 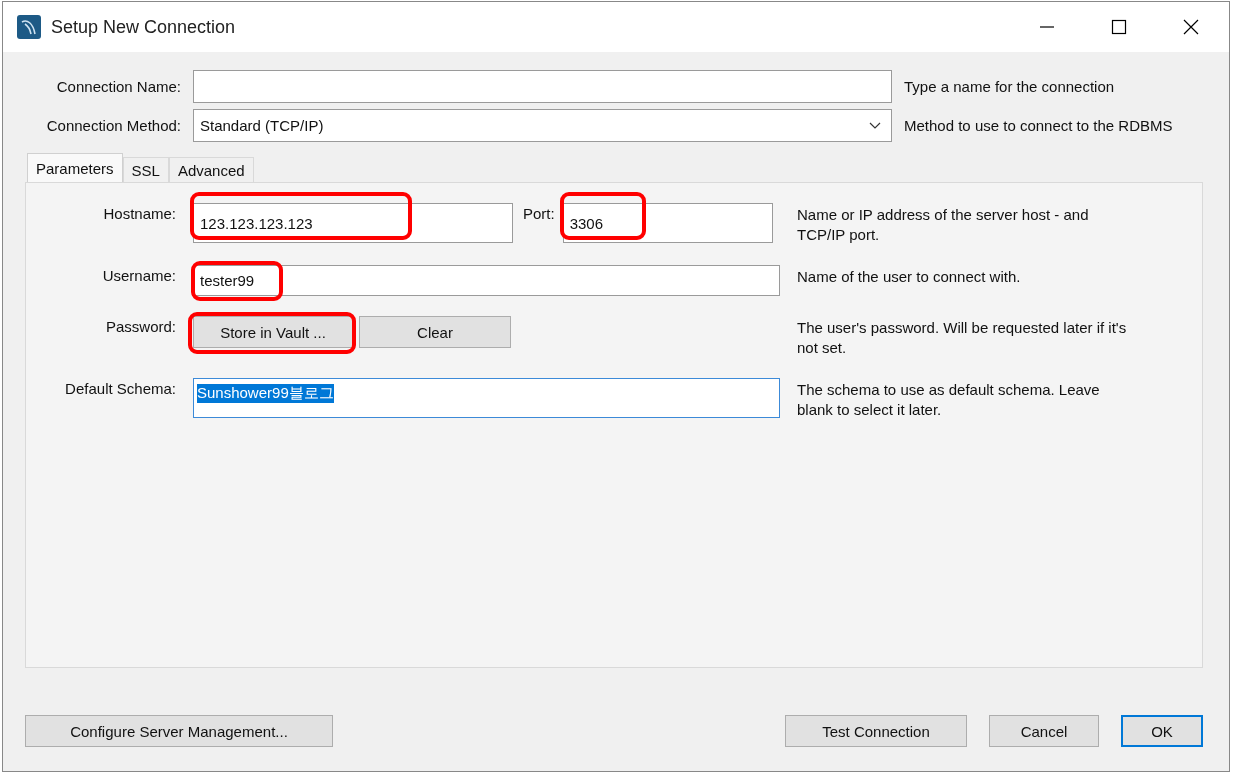 I want to click on password-button: Clear, so click(x=435, y=332).